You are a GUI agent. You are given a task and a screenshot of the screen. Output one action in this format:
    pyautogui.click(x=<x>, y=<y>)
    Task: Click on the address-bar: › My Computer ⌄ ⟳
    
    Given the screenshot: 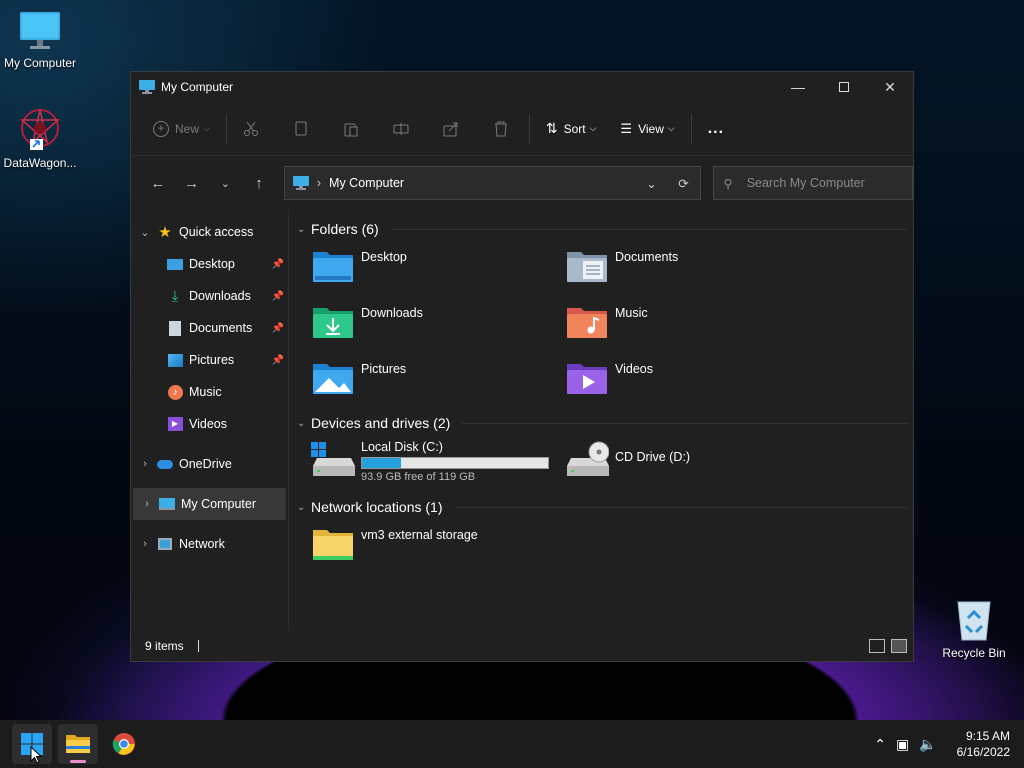 What is the action you would take?
    pyautogui.click(x=492, y=183)
    